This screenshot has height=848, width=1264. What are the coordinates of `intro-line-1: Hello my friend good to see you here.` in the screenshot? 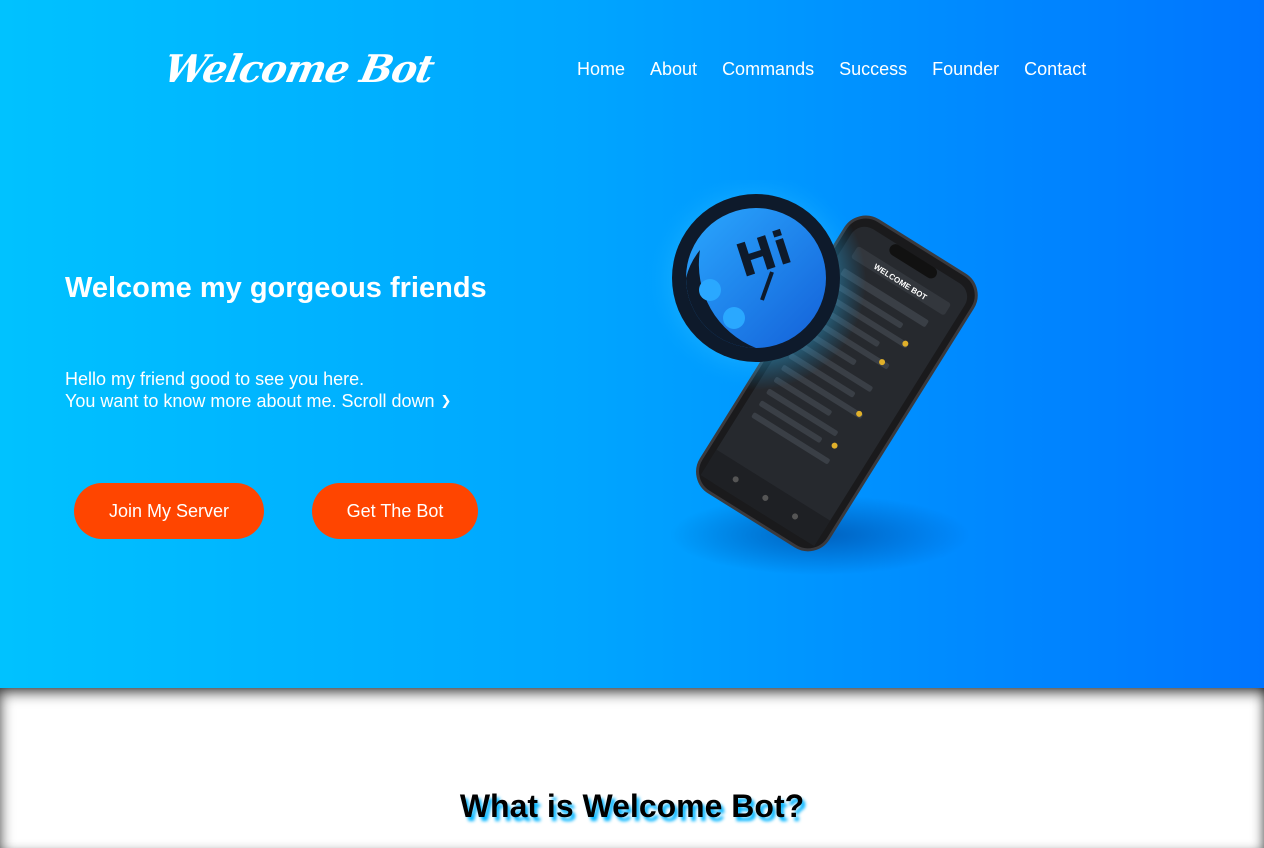 It's located at (215, 379).